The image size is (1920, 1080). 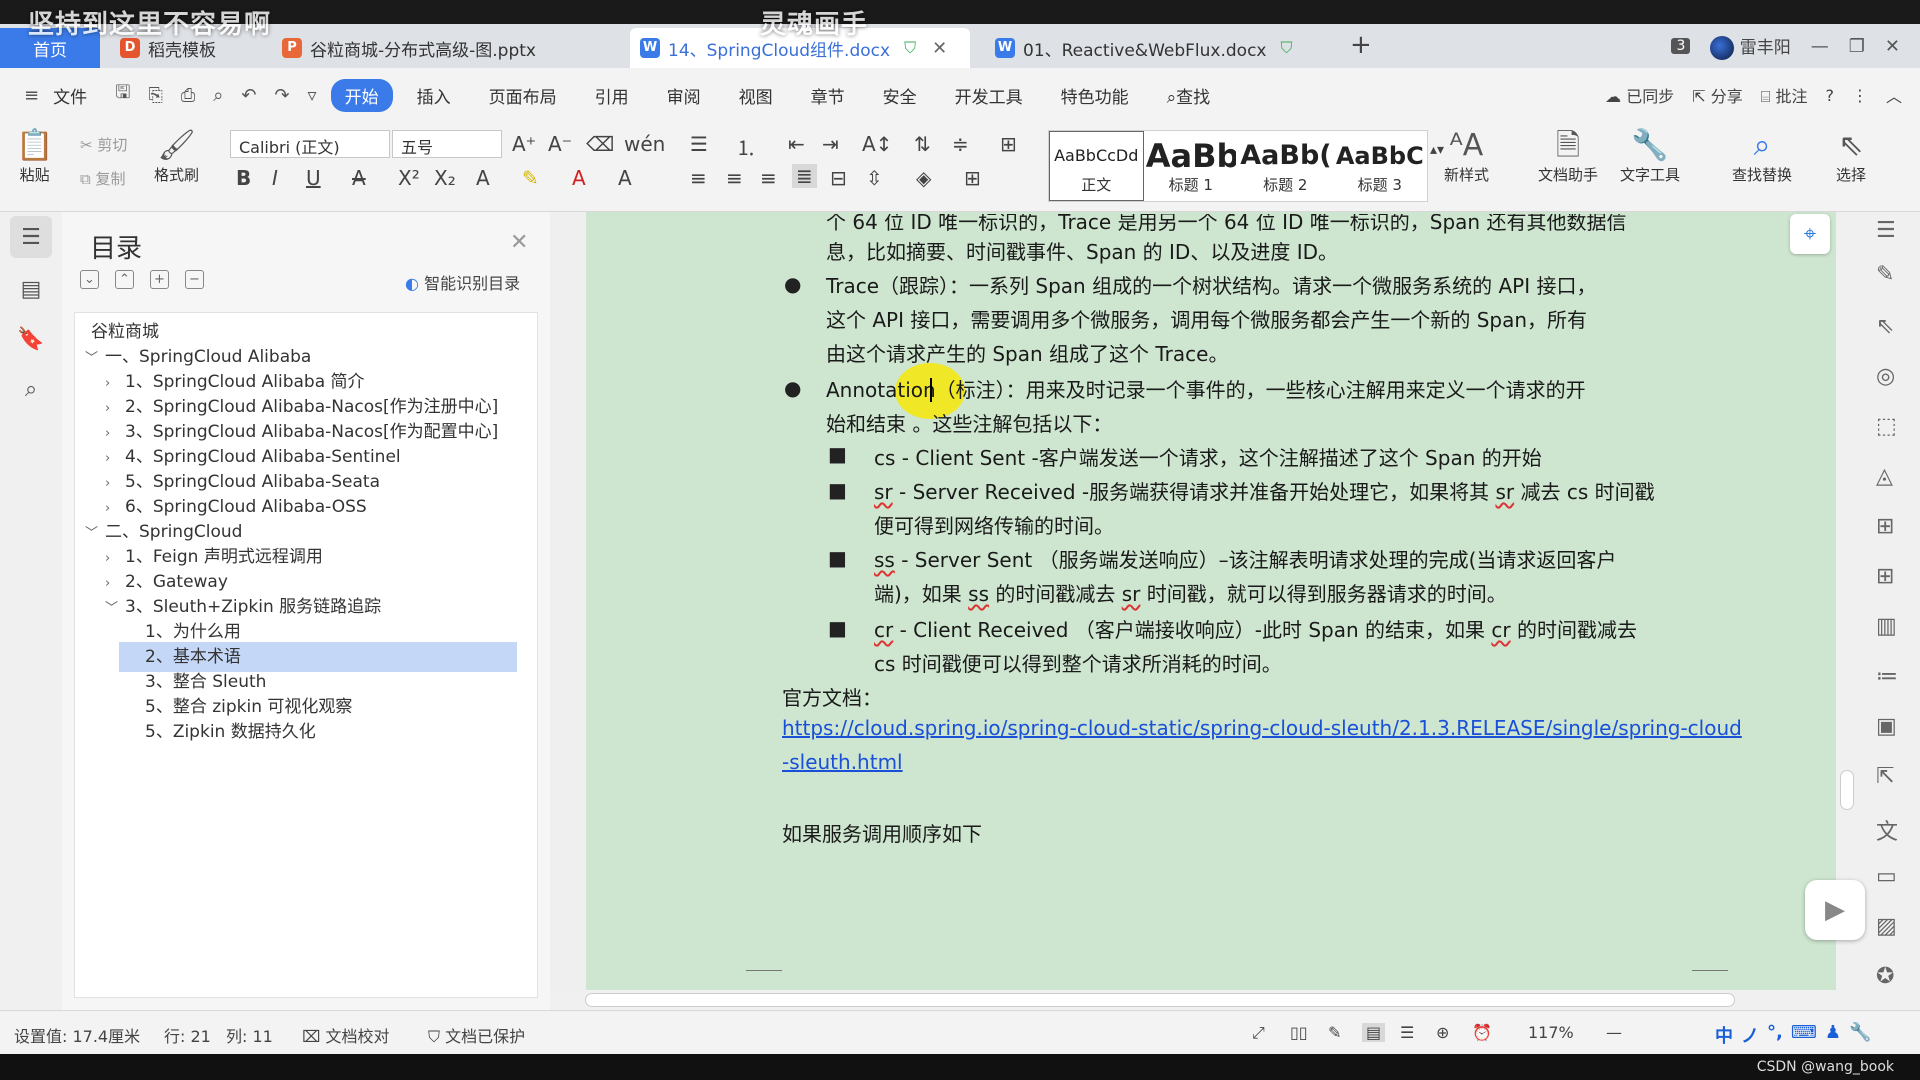 What do you see at coordinates (1885, 576) in the screenshot?
I see `apps-grid-icon: ⊞` at bounding box center [1885, 576].